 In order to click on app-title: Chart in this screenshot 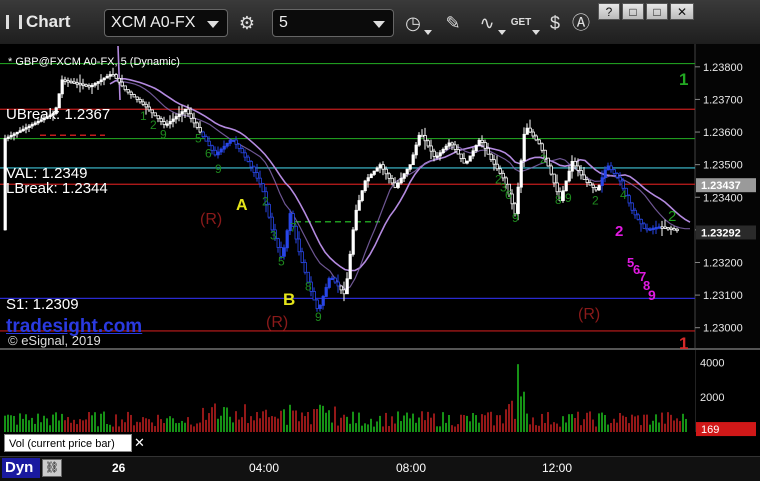, I will do `click(38, 22)`.